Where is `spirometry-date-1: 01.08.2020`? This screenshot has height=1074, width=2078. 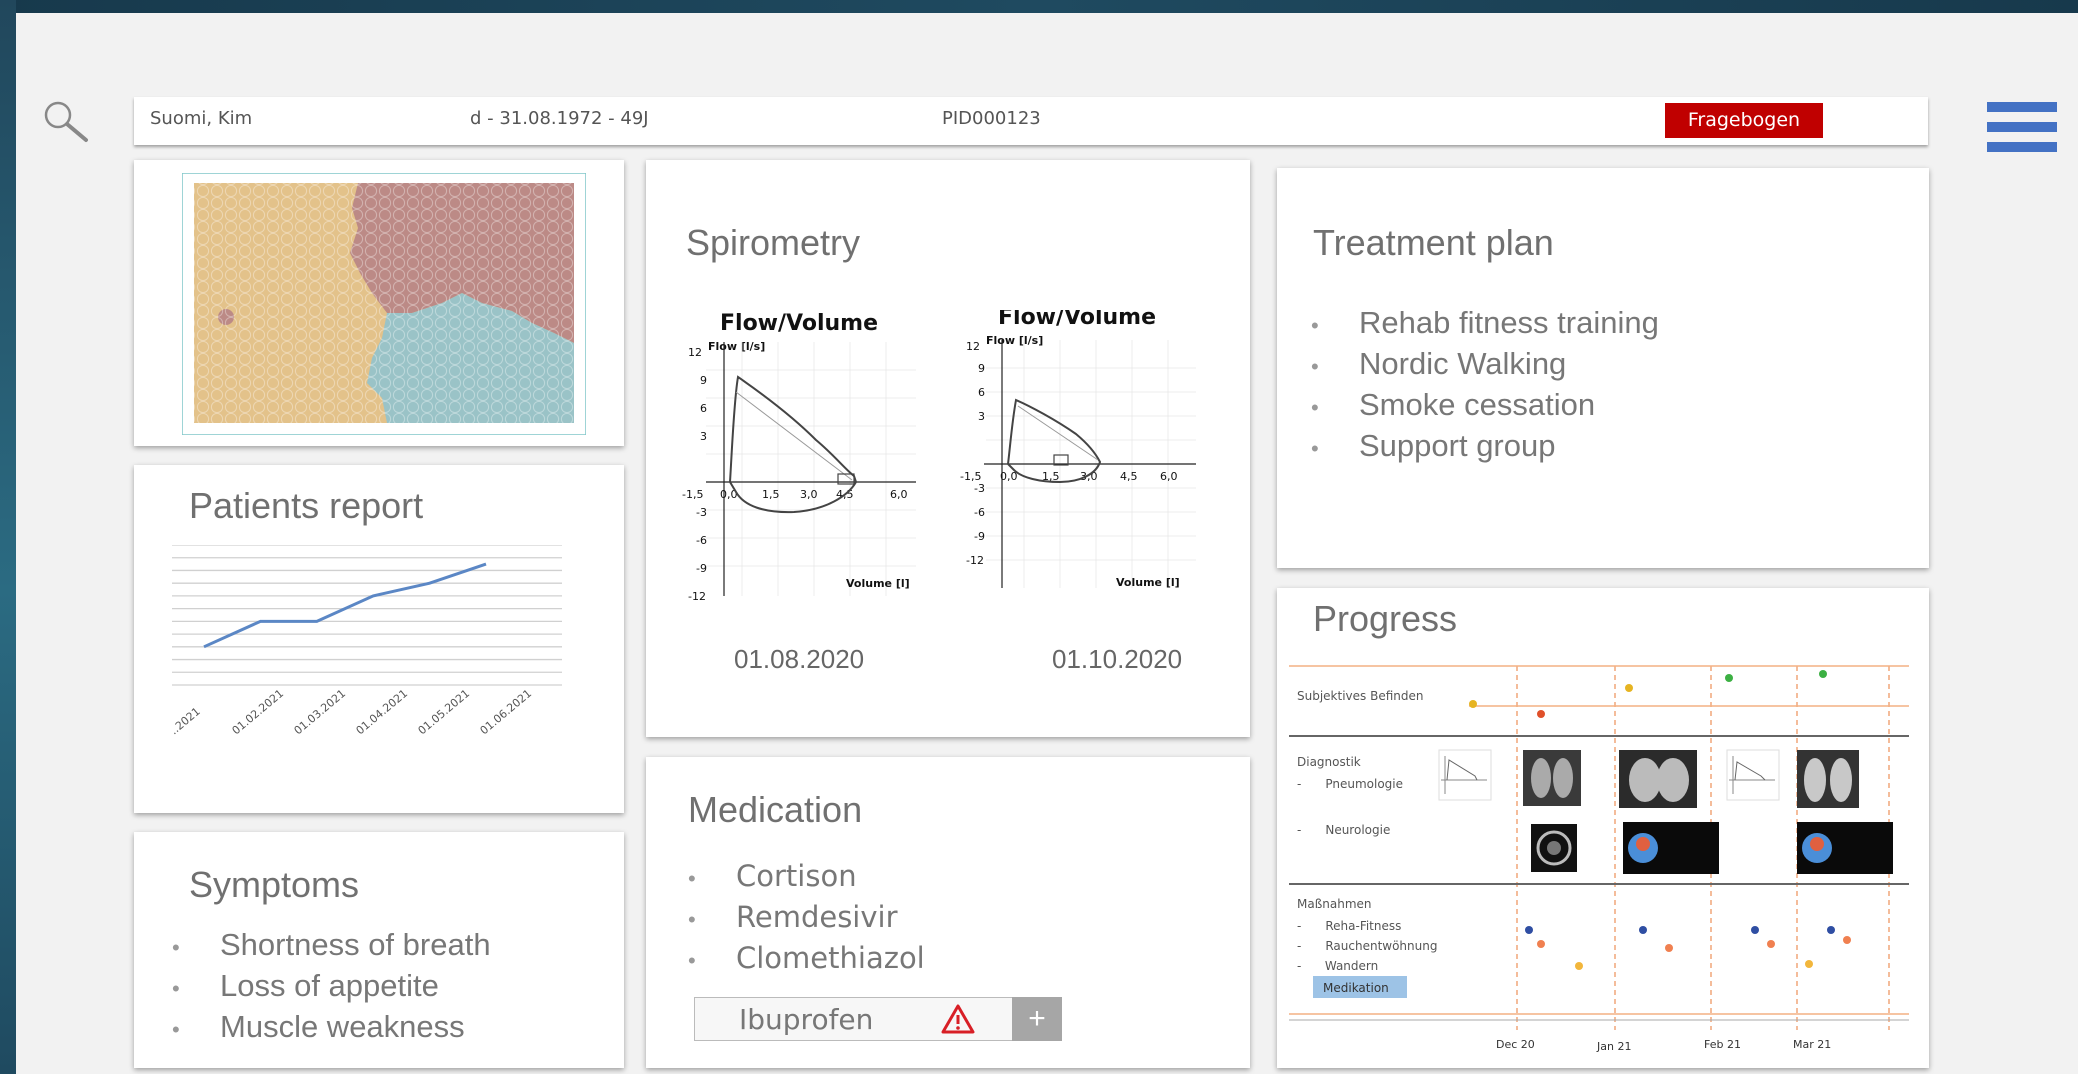
spirometry-date-1: 01.08.2020 is located at coordinates (799, 659).